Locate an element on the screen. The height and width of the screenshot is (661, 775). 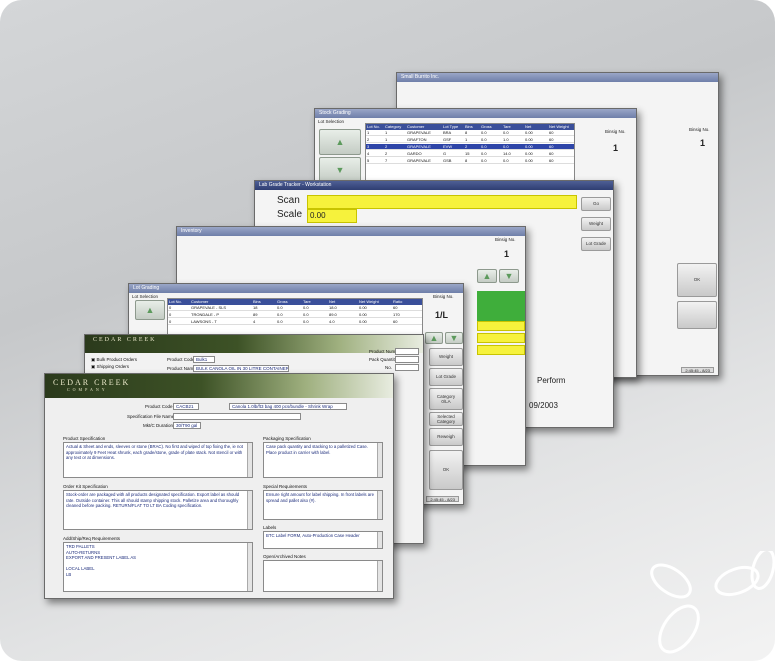
product-spec-label: Product Specification is located at coordinates (84, 438).